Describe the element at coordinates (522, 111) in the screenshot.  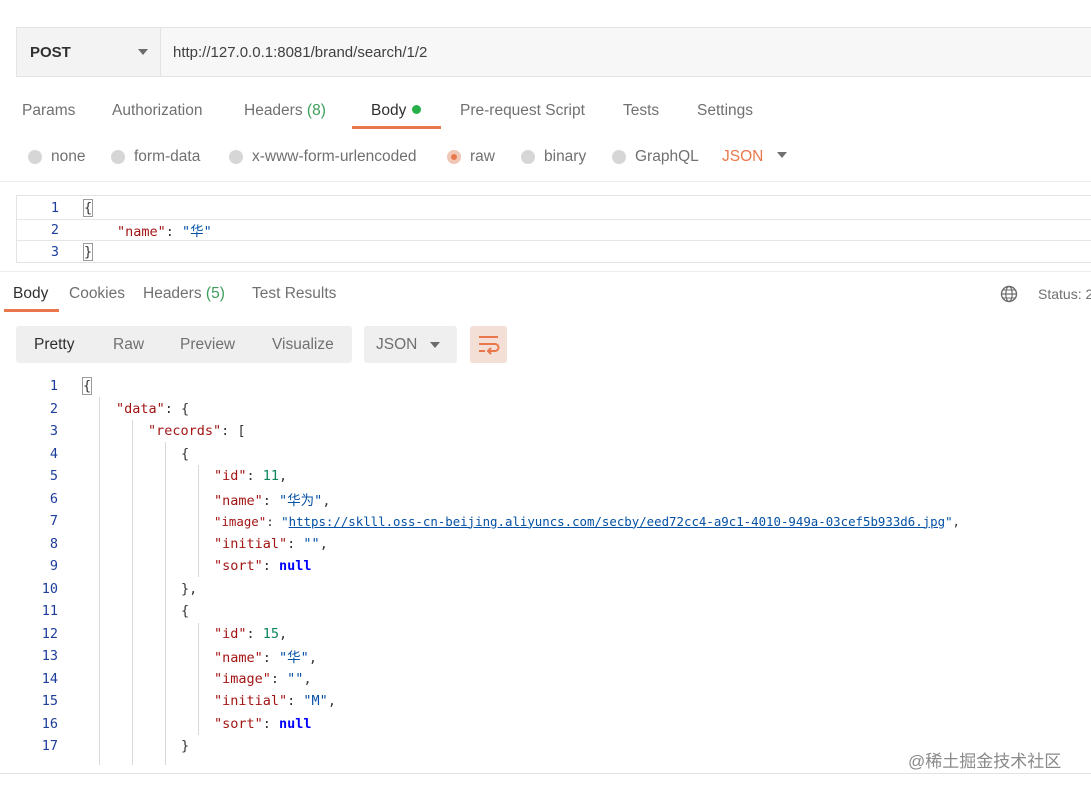
I see `tab-prerequest-script: Pre-request Script` at that location.